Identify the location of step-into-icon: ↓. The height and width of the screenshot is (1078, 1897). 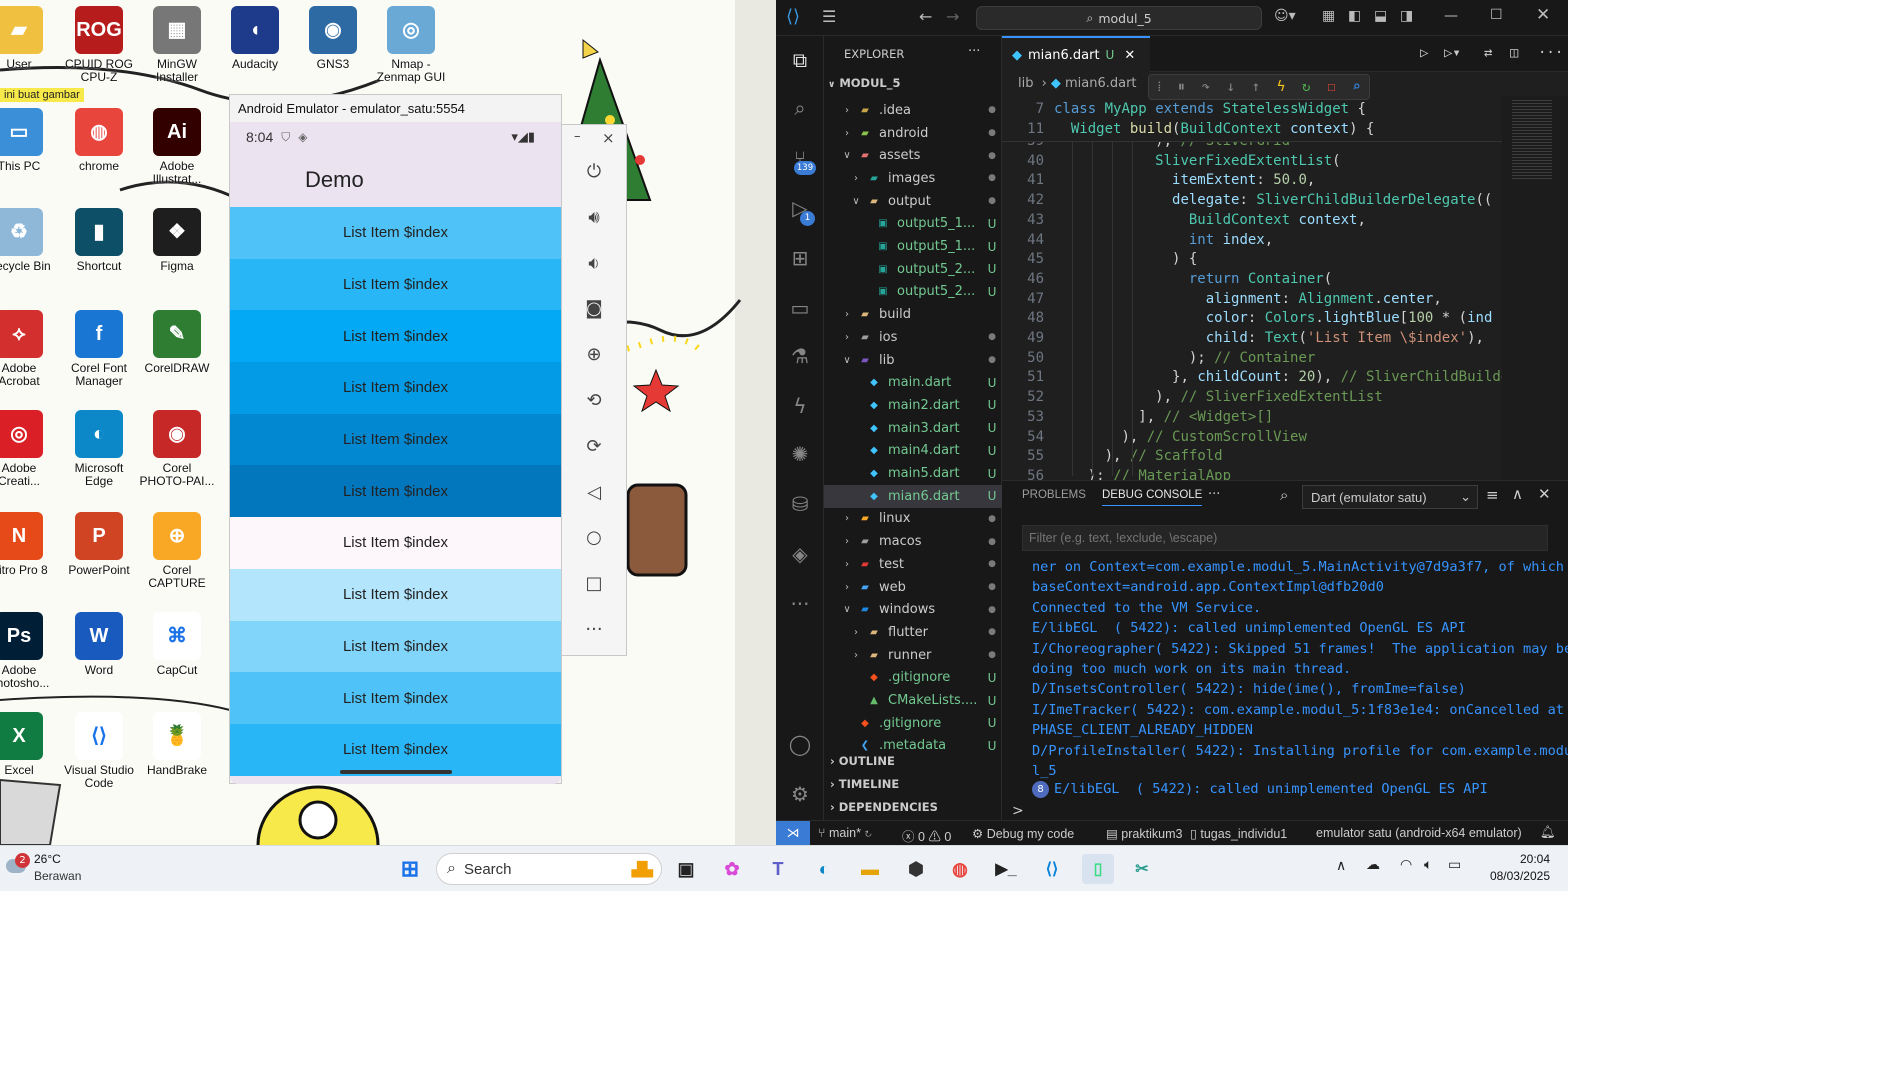
(1231, 87).